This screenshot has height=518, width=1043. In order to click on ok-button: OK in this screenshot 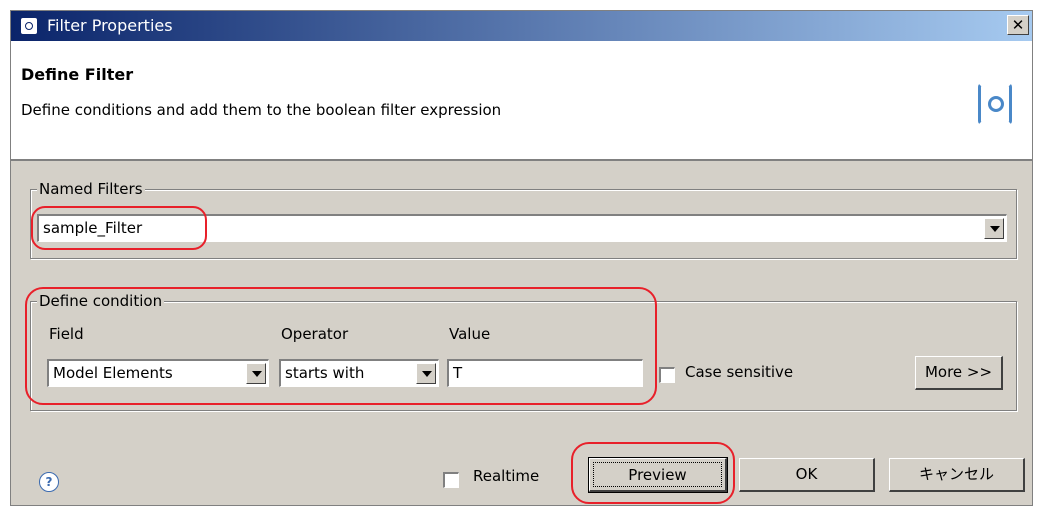, I will do `click(807, 475)`.